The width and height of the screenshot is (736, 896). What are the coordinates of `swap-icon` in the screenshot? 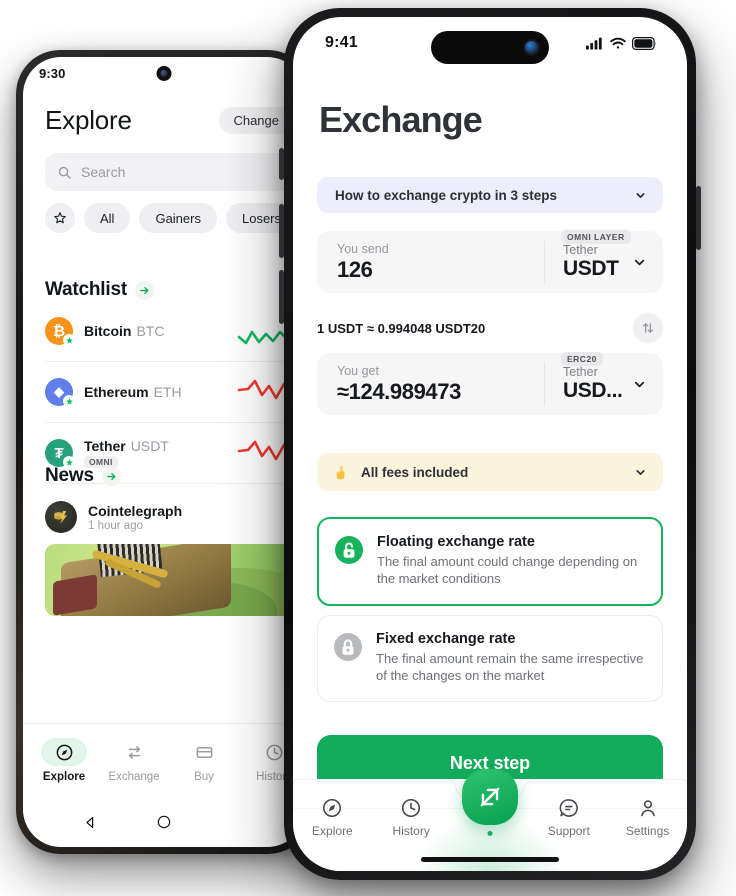 It's located at (134, 752).